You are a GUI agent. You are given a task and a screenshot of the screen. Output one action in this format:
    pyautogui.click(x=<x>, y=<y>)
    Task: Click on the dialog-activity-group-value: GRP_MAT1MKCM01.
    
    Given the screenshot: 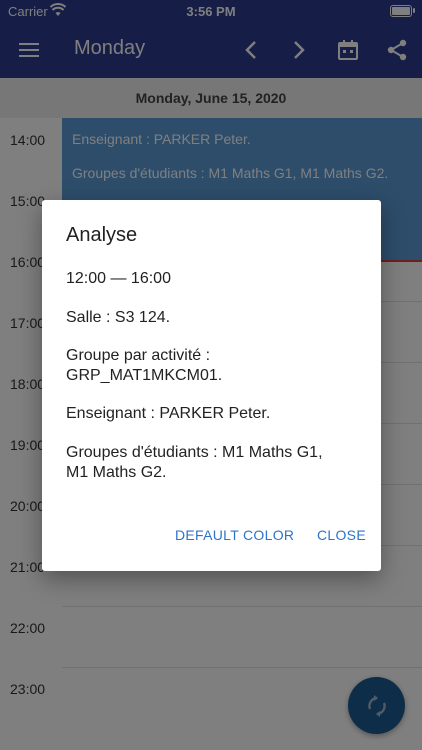 What is the action you would take?
    pyautogui.click(x=144, y=375)
    